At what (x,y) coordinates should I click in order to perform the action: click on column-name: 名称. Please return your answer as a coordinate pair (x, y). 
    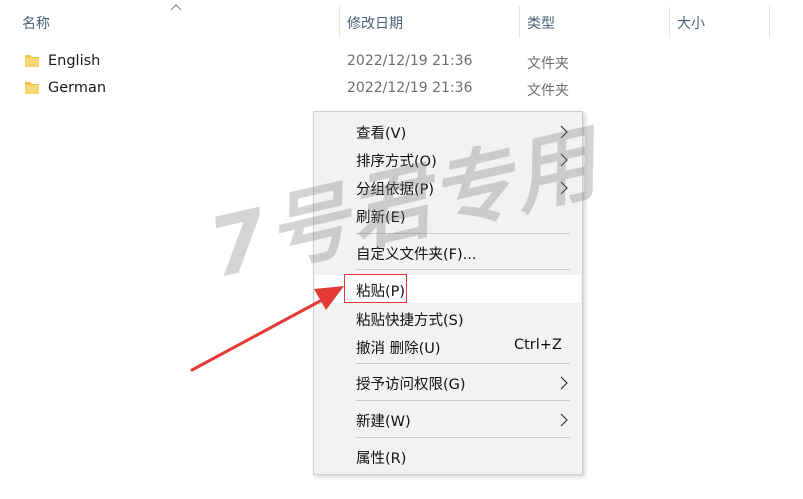
    Looking at the image, I should click on (36, 23).